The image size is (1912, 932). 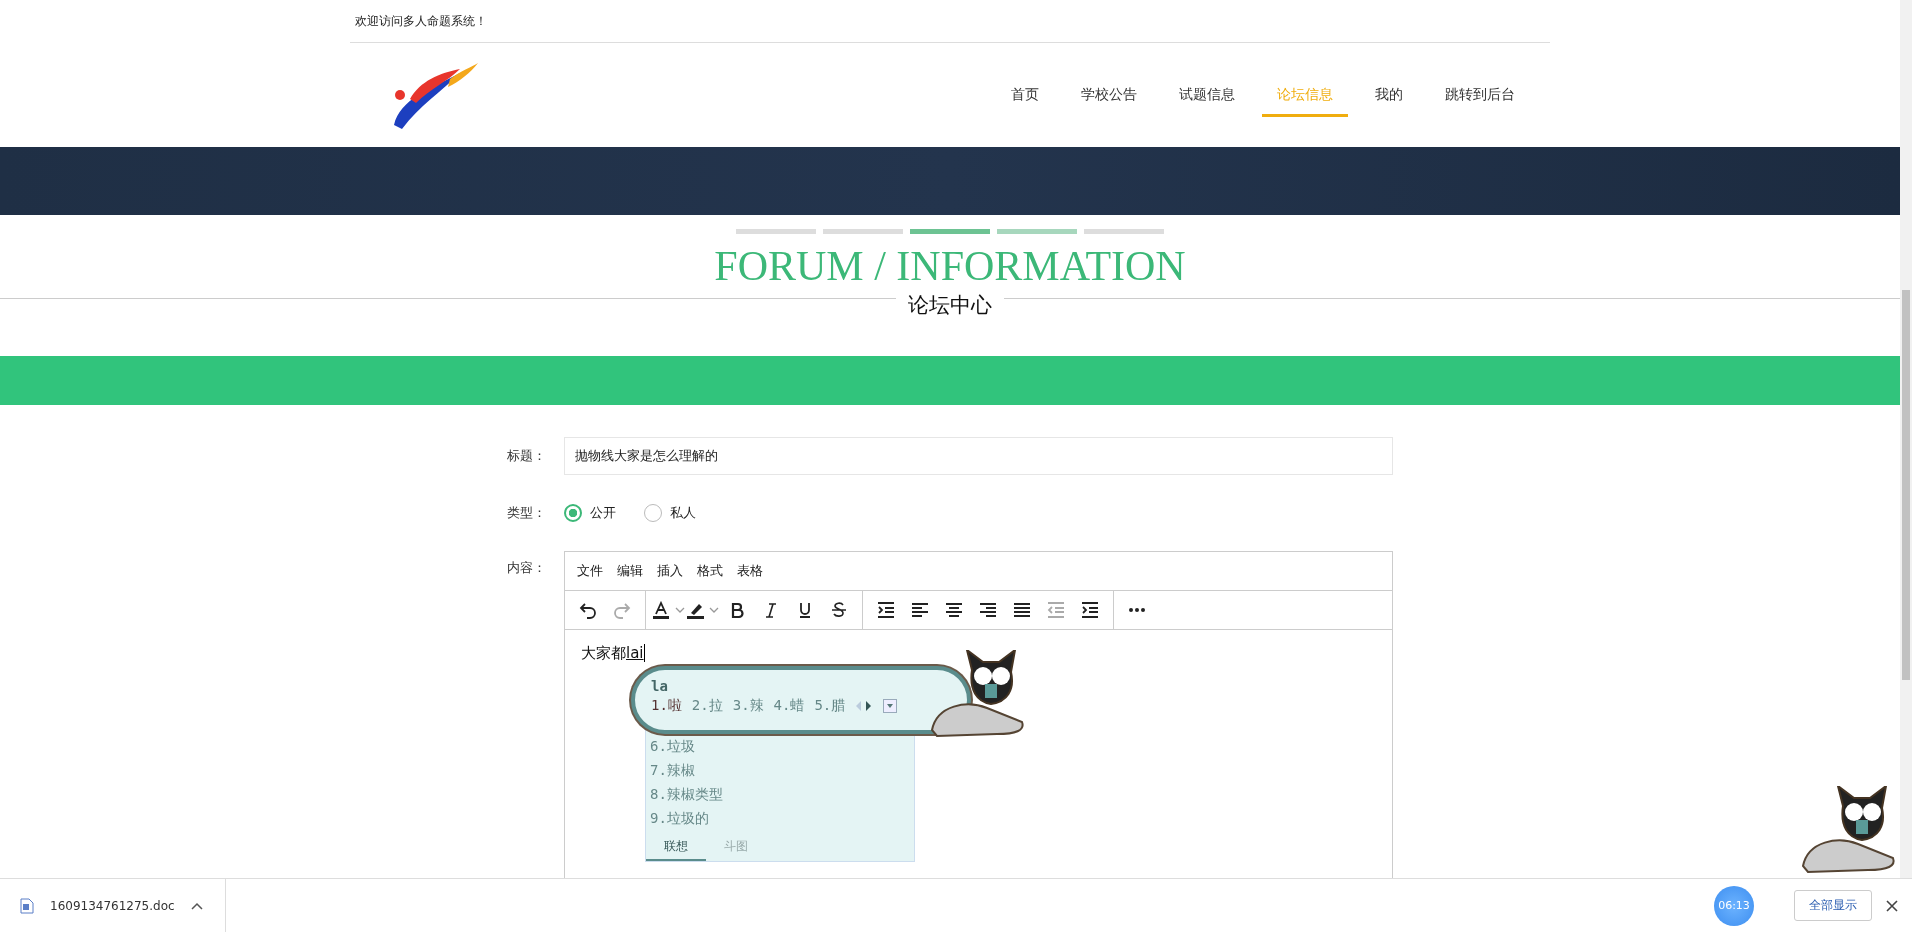 What do you see at coordinates (748, 706) in the screenshot?
I see `ime-candidate: 3.辣` at bounding box center [748, 706].